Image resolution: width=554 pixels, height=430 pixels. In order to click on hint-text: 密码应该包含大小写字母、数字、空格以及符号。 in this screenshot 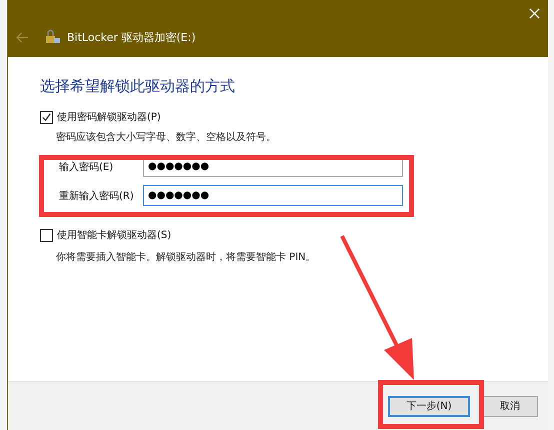, I will do `click(166, 137)`.